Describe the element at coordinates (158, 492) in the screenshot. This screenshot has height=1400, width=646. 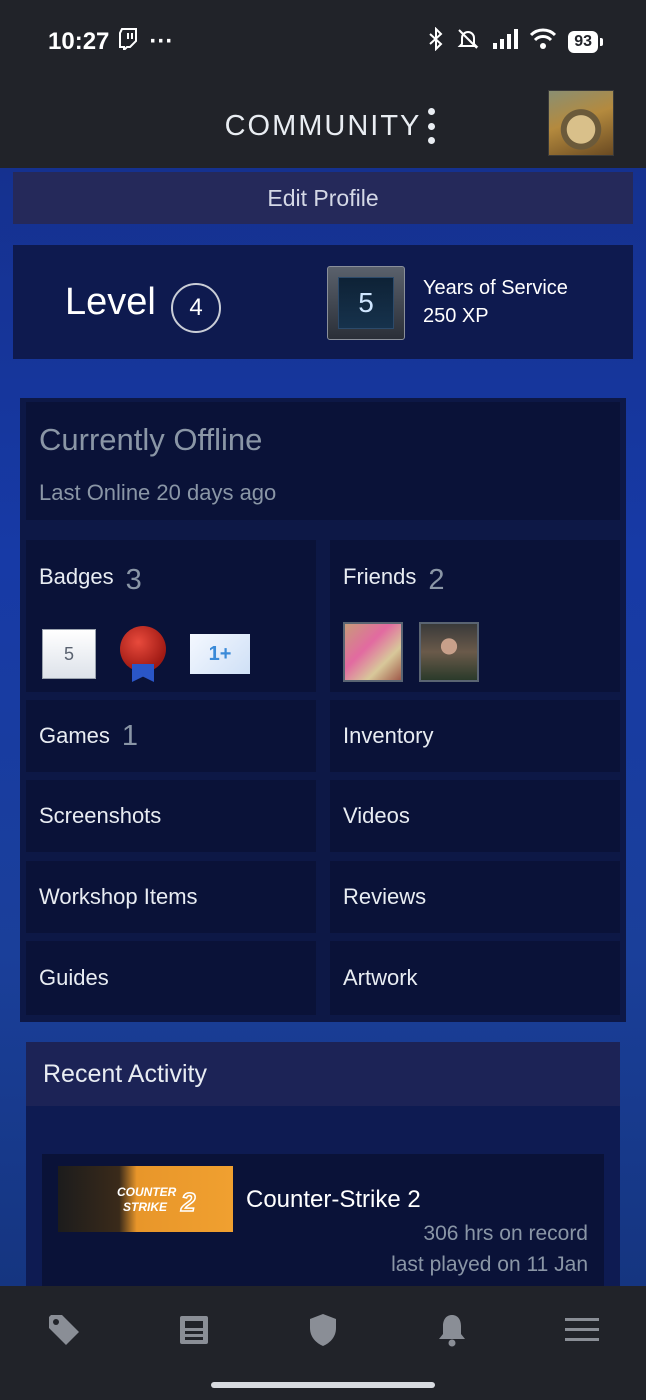
I see `last-online-text: Last Online 20 days ago` at that location.